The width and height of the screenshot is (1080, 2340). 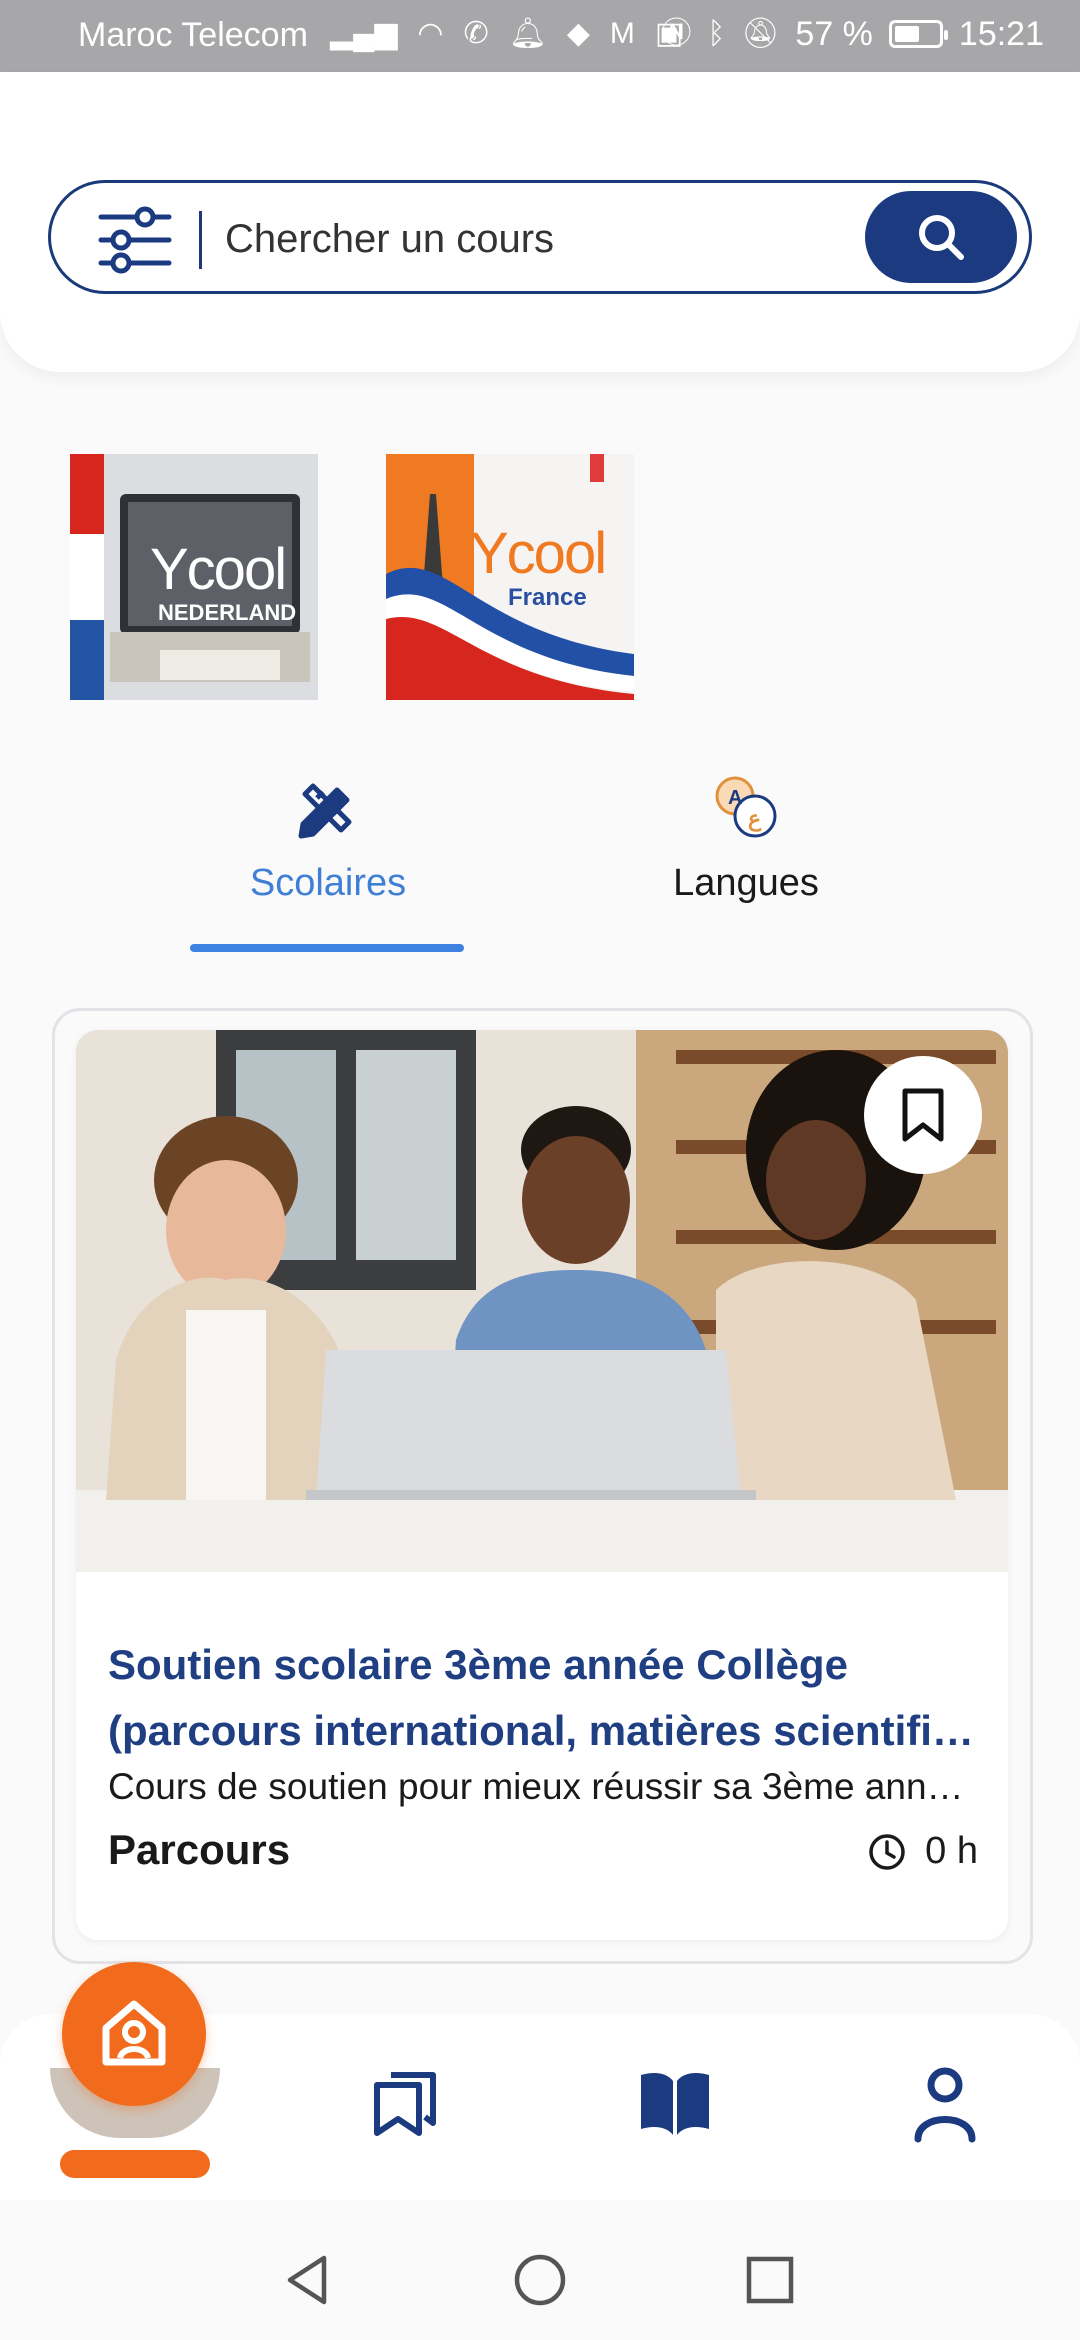 I want to click on tab-langues: A ع Langues, so click(x=746, y=860).